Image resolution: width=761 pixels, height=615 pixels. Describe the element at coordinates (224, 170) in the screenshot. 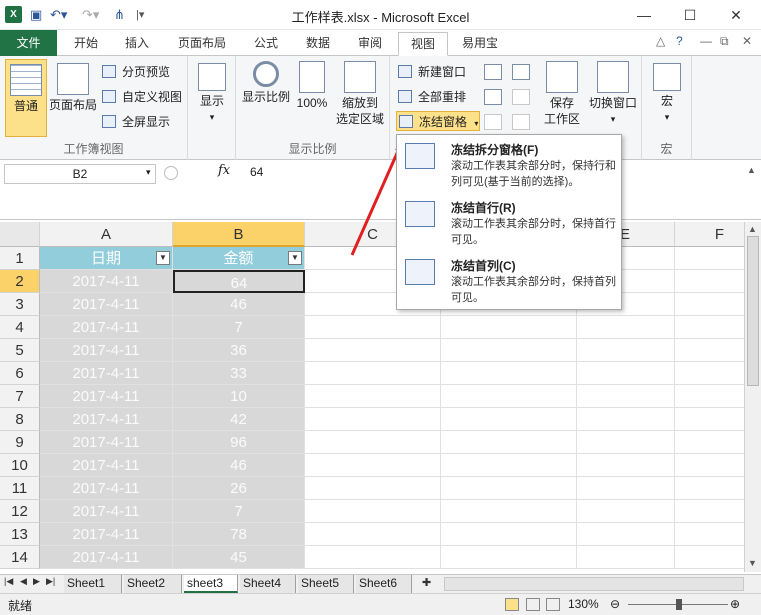

I see `insert-function-icon: fx` at that location.